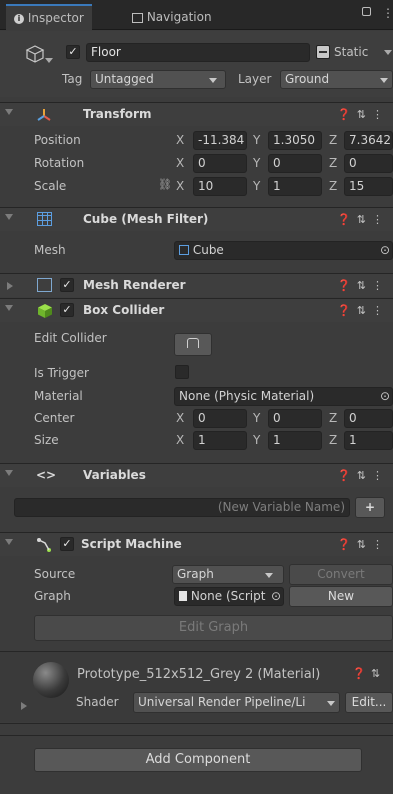 This screenshot has height=794, width=393. Describe the element at coordinates (283, 250) in the screenshot. I see `mesh-field: Cube ⊙` at that location.